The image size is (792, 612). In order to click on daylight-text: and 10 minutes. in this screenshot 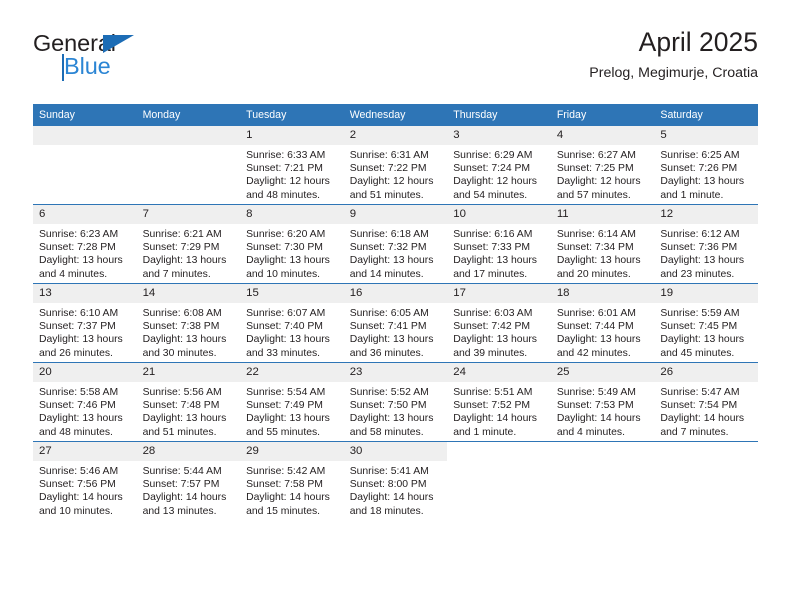, I will do `click(76, 511)`.